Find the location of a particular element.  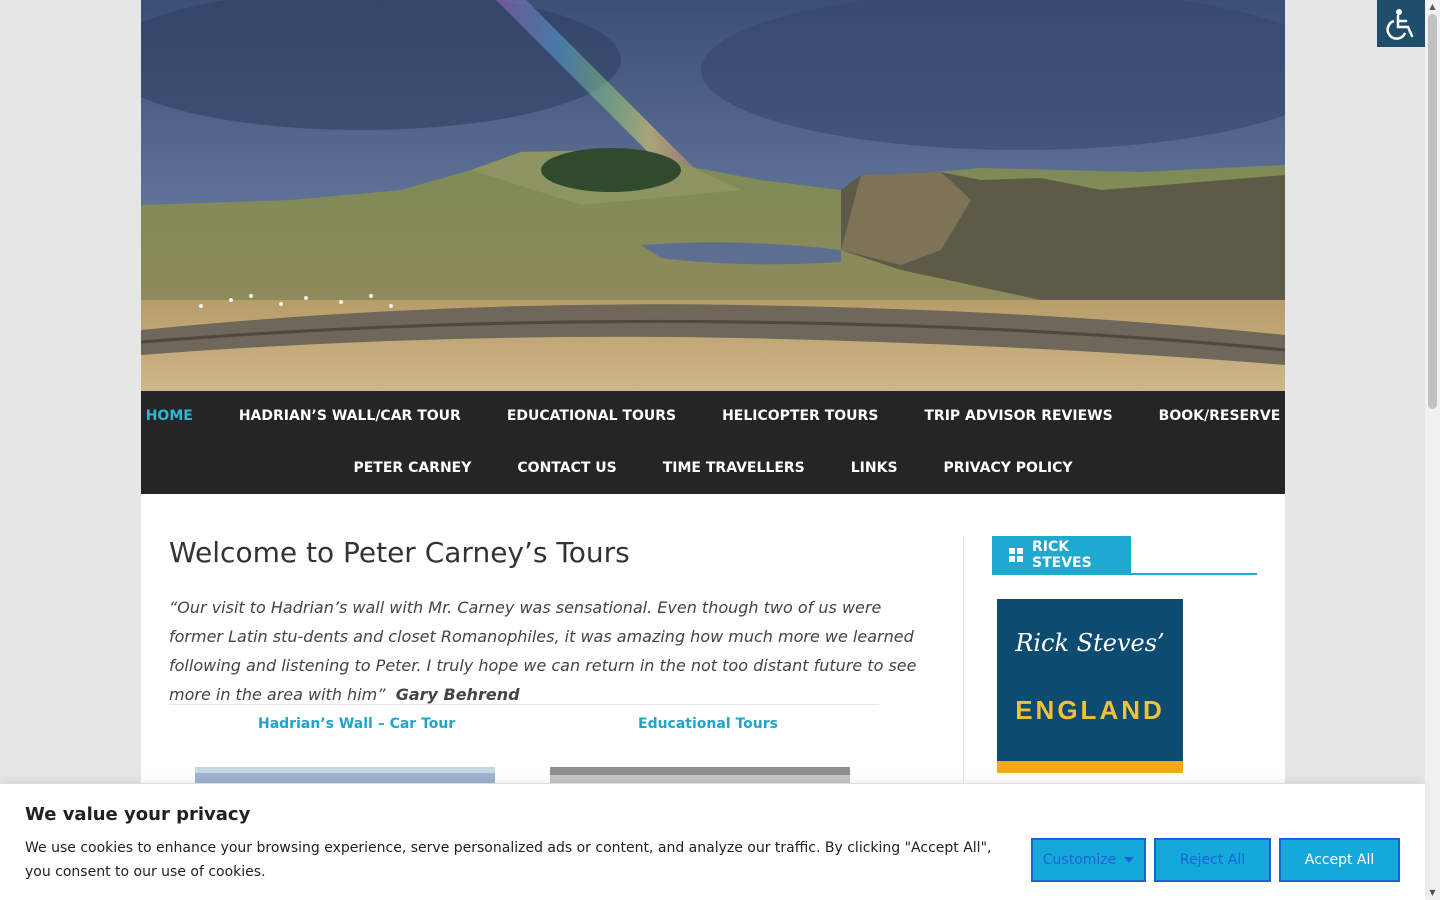

caret-down-icon is located at coordinates (1129, 860).